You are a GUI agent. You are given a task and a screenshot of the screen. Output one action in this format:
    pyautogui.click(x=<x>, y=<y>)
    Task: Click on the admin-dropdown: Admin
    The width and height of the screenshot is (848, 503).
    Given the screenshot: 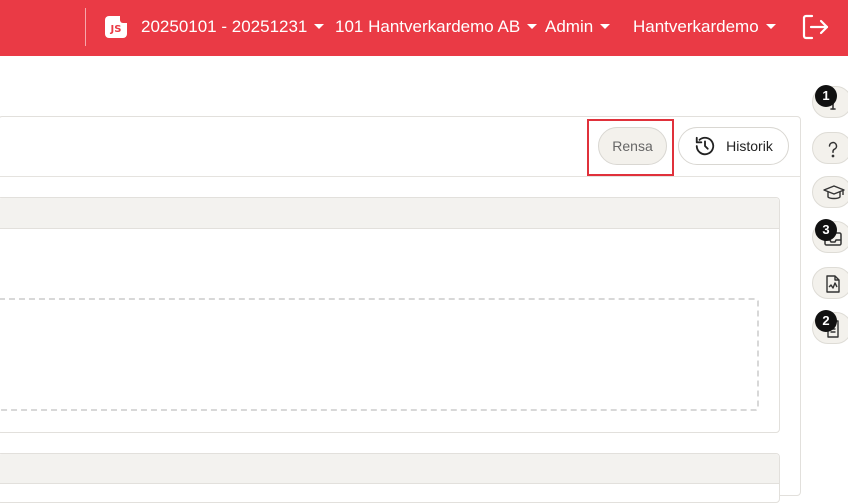 What is the action you would take?
    pyautogui.click(x=578, y=27)
    